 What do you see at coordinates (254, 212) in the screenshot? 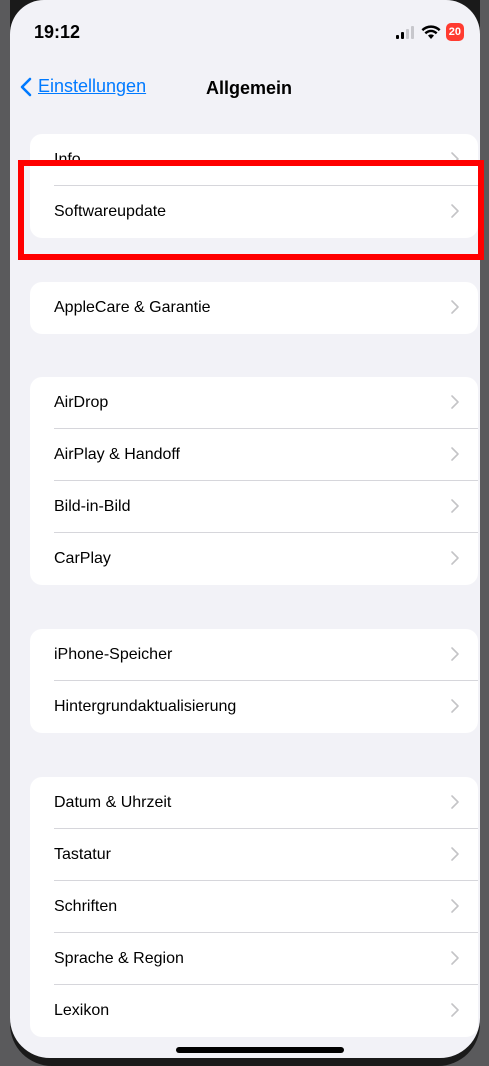
I see `row-softwareupdate: Softwareupdate` at bounding box center [254, 212].